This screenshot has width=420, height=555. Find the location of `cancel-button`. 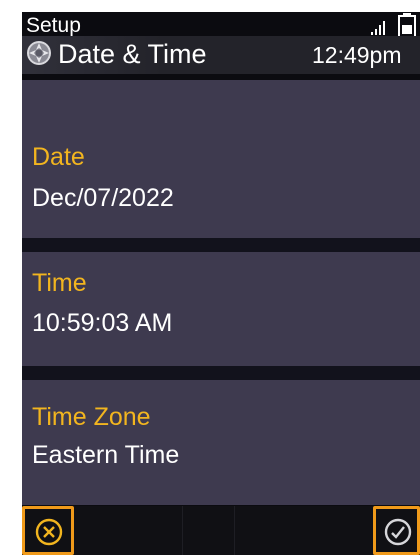

cancel-button is located at coordinates (48, 530).